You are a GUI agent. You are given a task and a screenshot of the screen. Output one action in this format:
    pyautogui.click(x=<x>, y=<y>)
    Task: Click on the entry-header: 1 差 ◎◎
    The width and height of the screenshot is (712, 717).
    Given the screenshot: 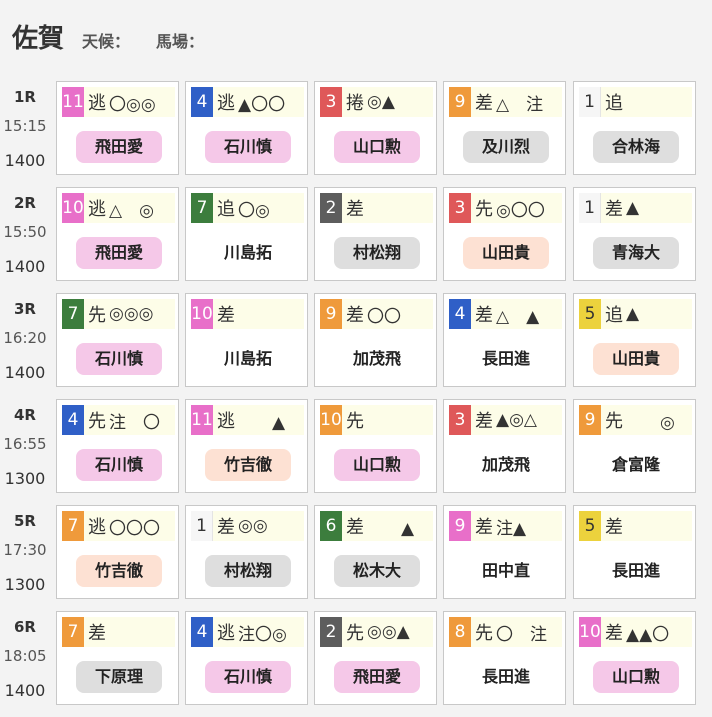 What is the action you would take?
    pyautogui.click(x=247, y=526)
    